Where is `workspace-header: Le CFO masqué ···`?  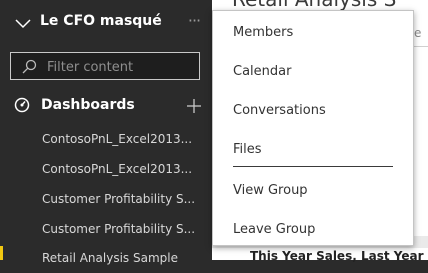
workspace-header: Le CFO masqué ··· is located at coordinates (106, 23).